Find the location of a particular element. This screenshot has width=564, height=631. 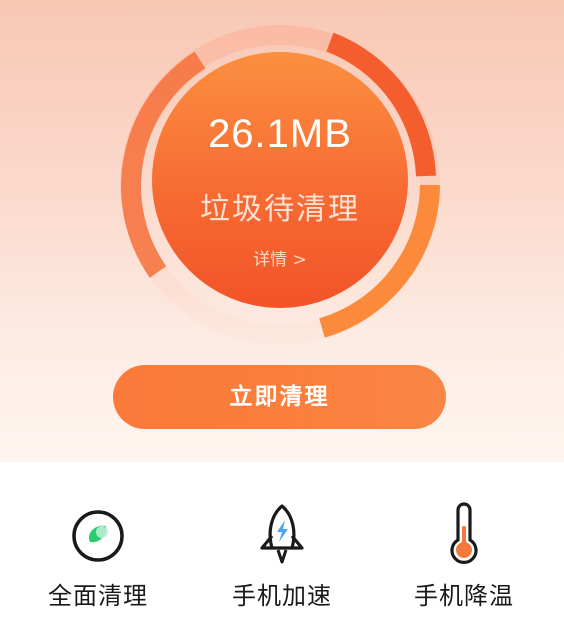

tool-full-clean: 全面清理 is located at coordinates (98, 557).